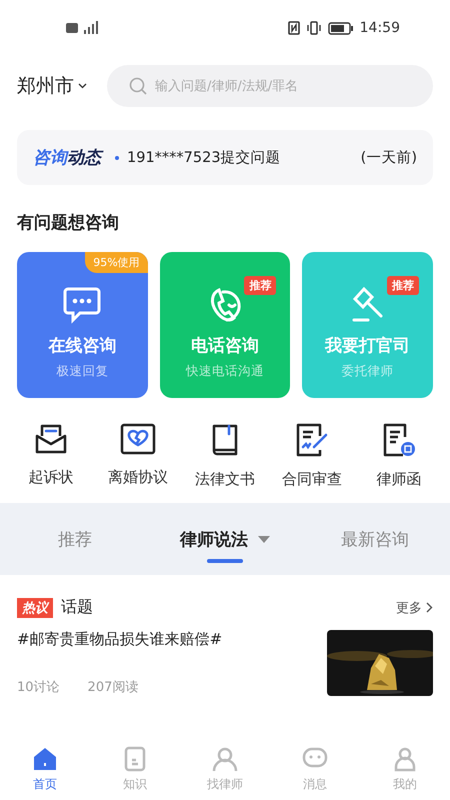  I want to click on service-subtitle: 快速电话沟通, so click(225, 371).